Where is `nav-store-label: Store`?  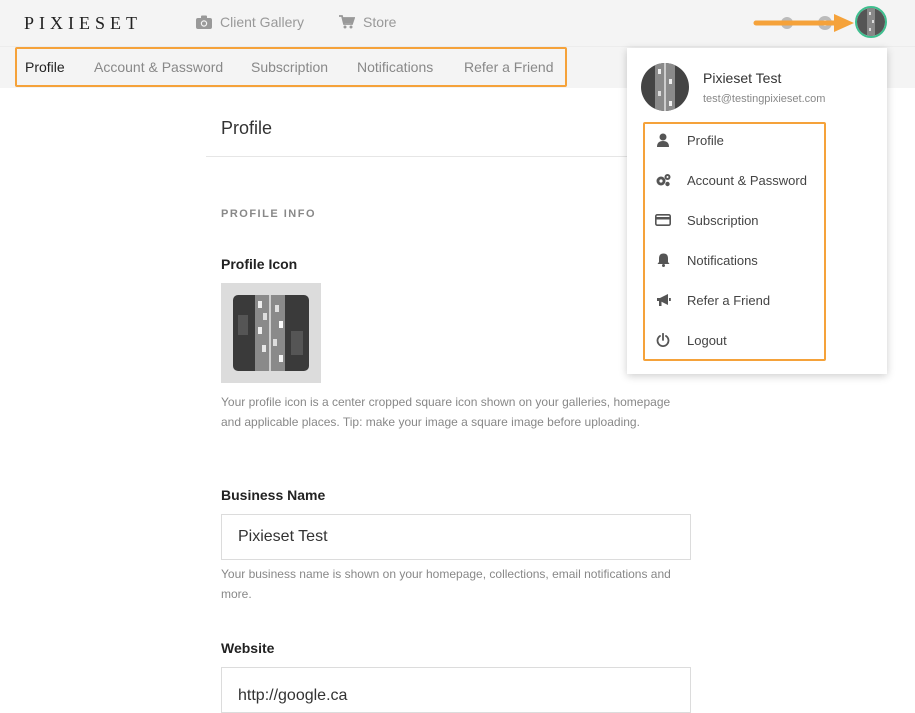 nav-store-label: Store is located at coordinates (380, 22).